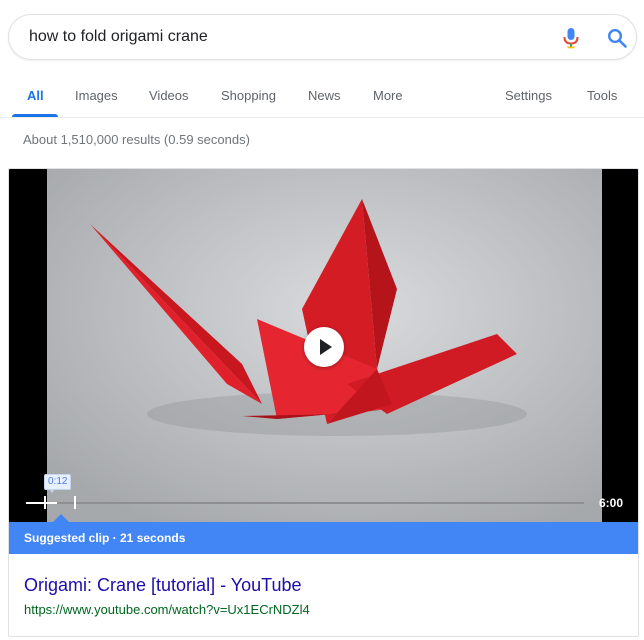 The image size is (644, 640). What do you see at coordinates (96, 95) in the screenshot?
I see `tab-images: Images` at bounding box center [96, 95].